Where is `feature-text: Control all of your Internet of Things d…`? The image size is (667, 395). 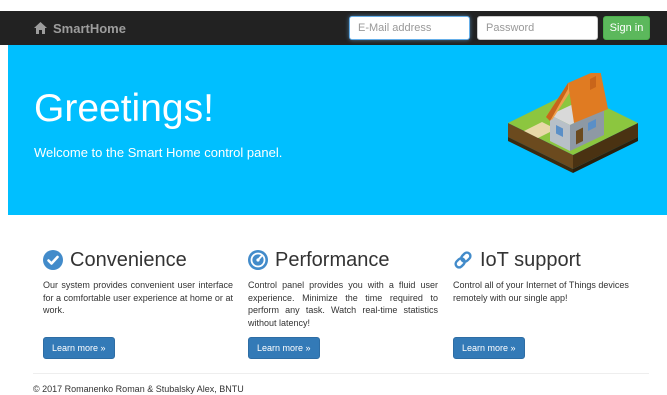
feature-text: Control all of your Internet of Things d… is located at coordinates (541, 291).